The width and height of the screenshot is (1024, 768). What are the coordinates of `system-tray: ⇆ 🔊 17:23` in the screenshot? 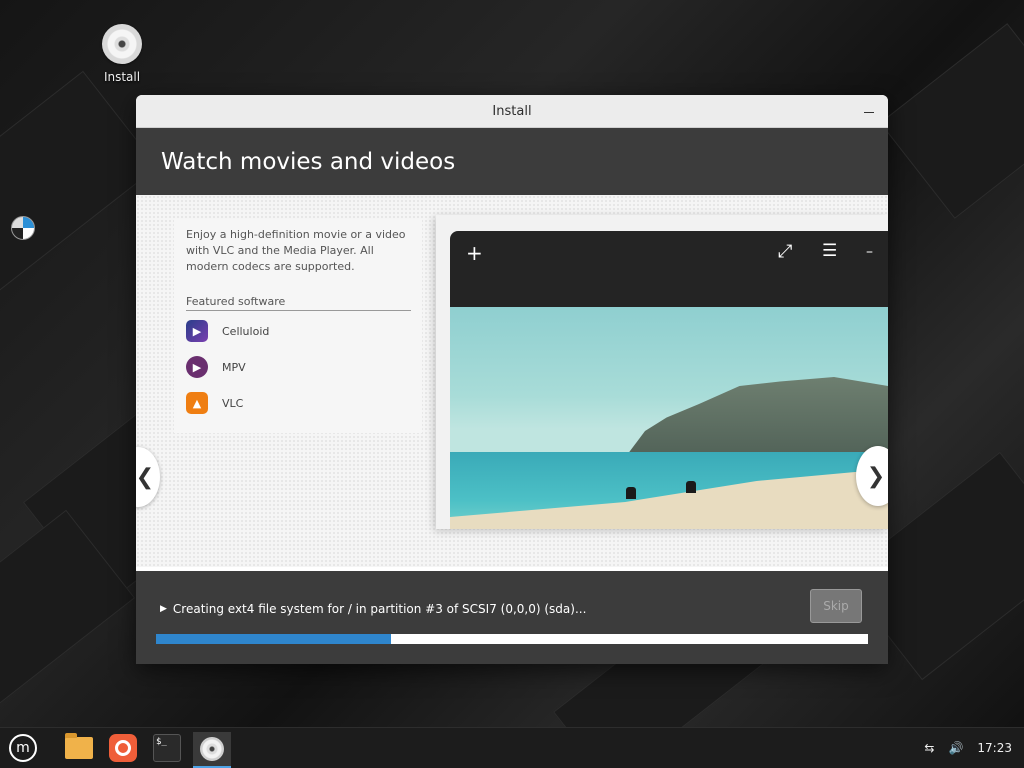 It's located at (961, 748).